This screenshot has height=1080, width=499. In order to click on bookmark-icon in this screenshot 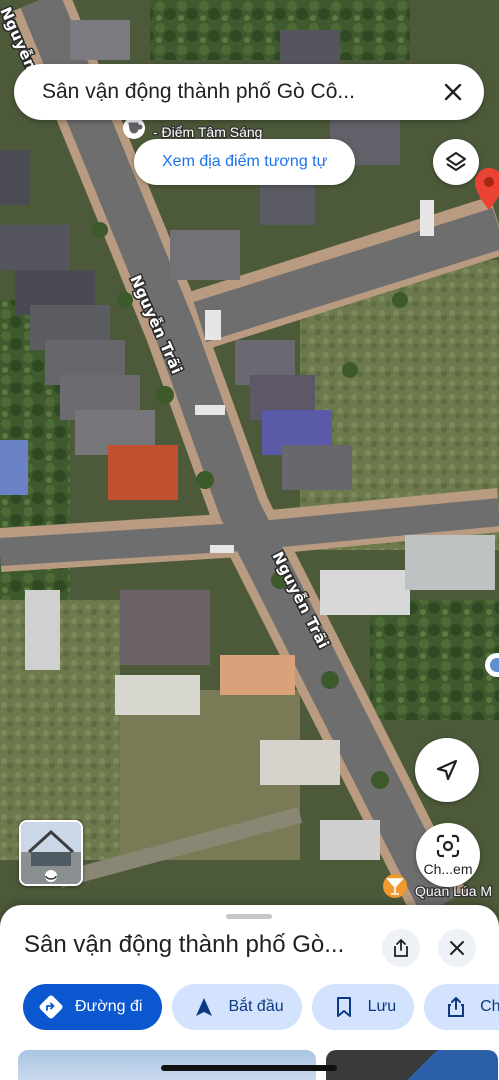, I will do `click(344, 1007)`.